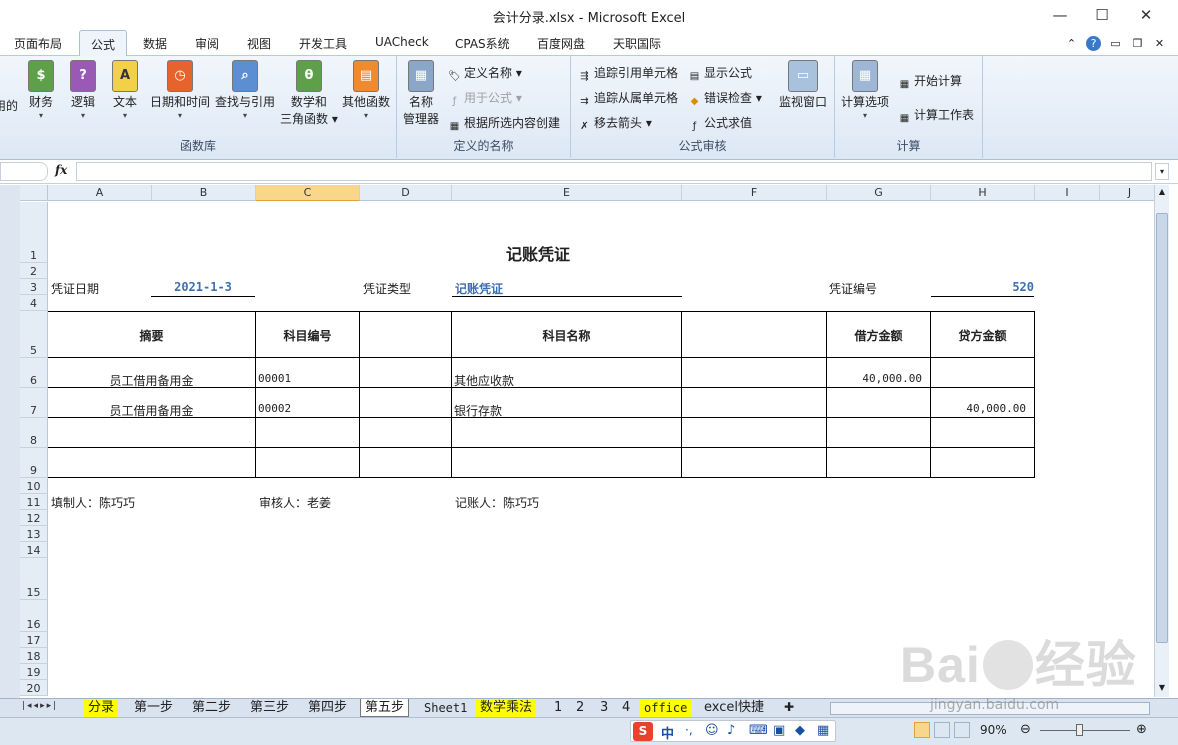  Describe the element at coordinates (34, 303) in the screenshot. I see `row-header: 4` at that location.